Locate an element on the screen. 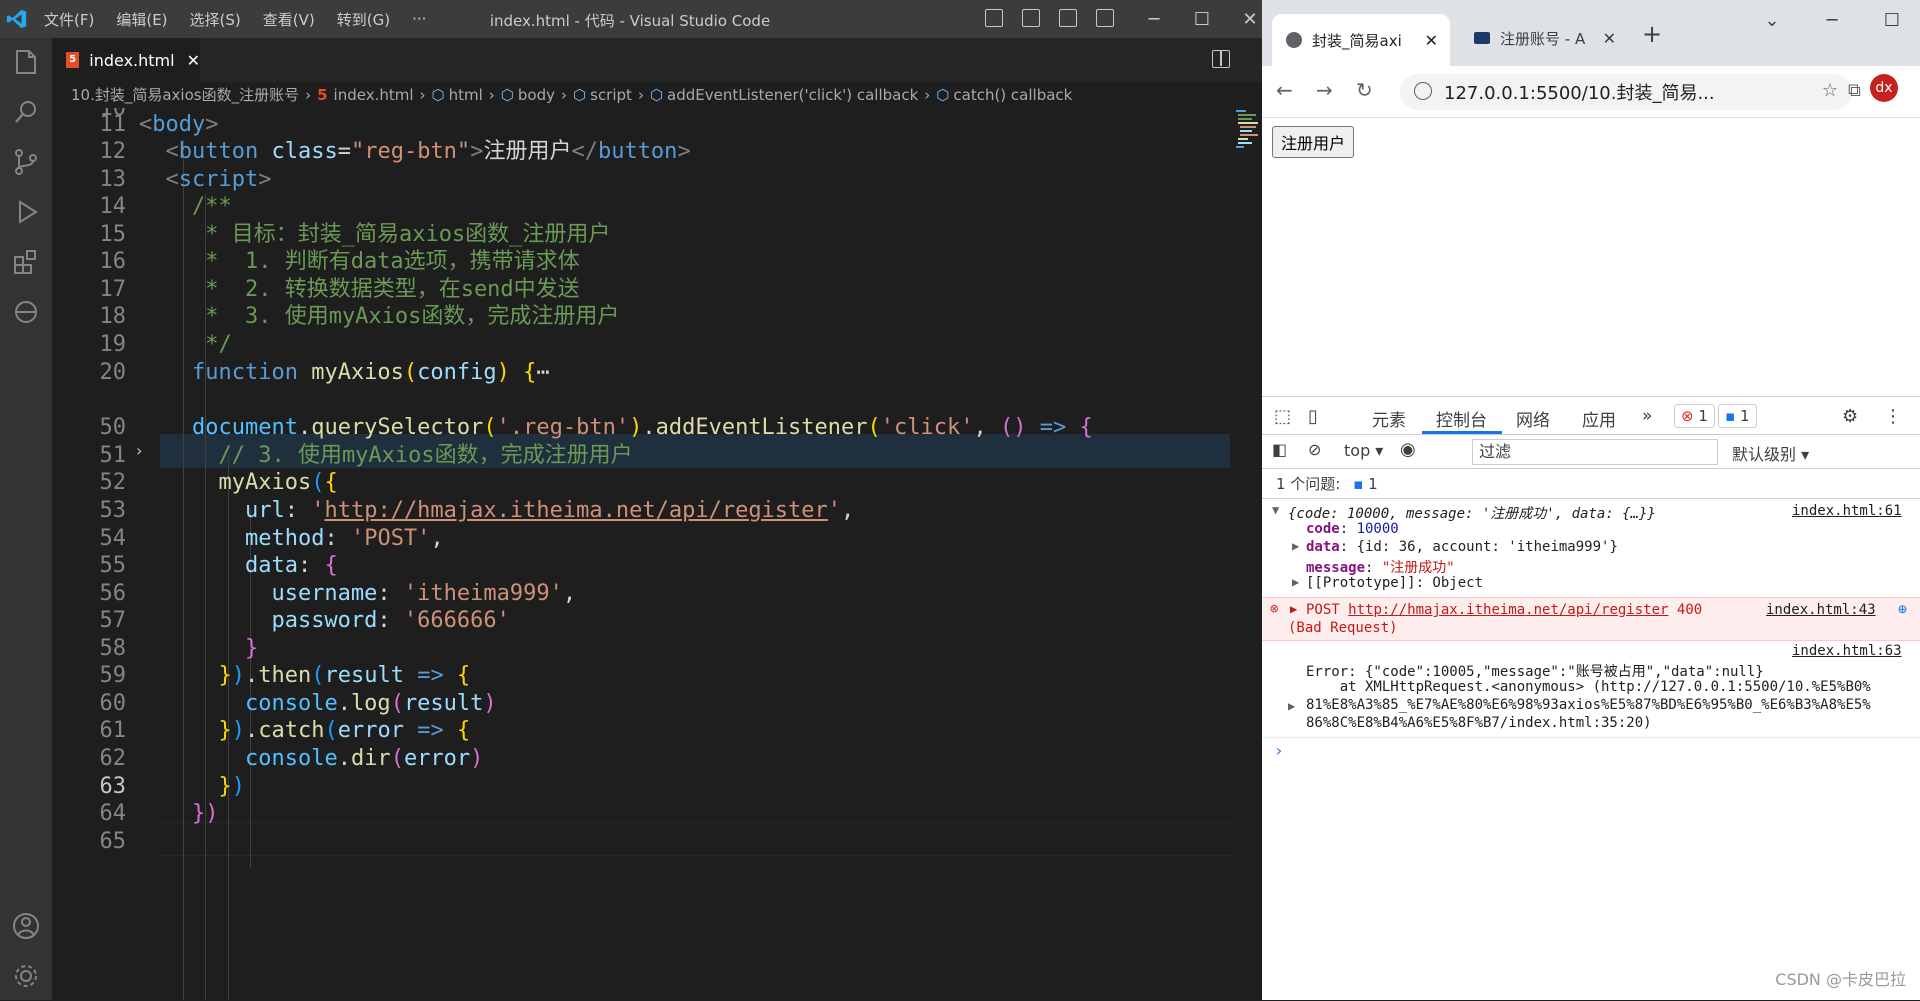  back-arrow-icon: ← is located at coordinates (1284, 90).